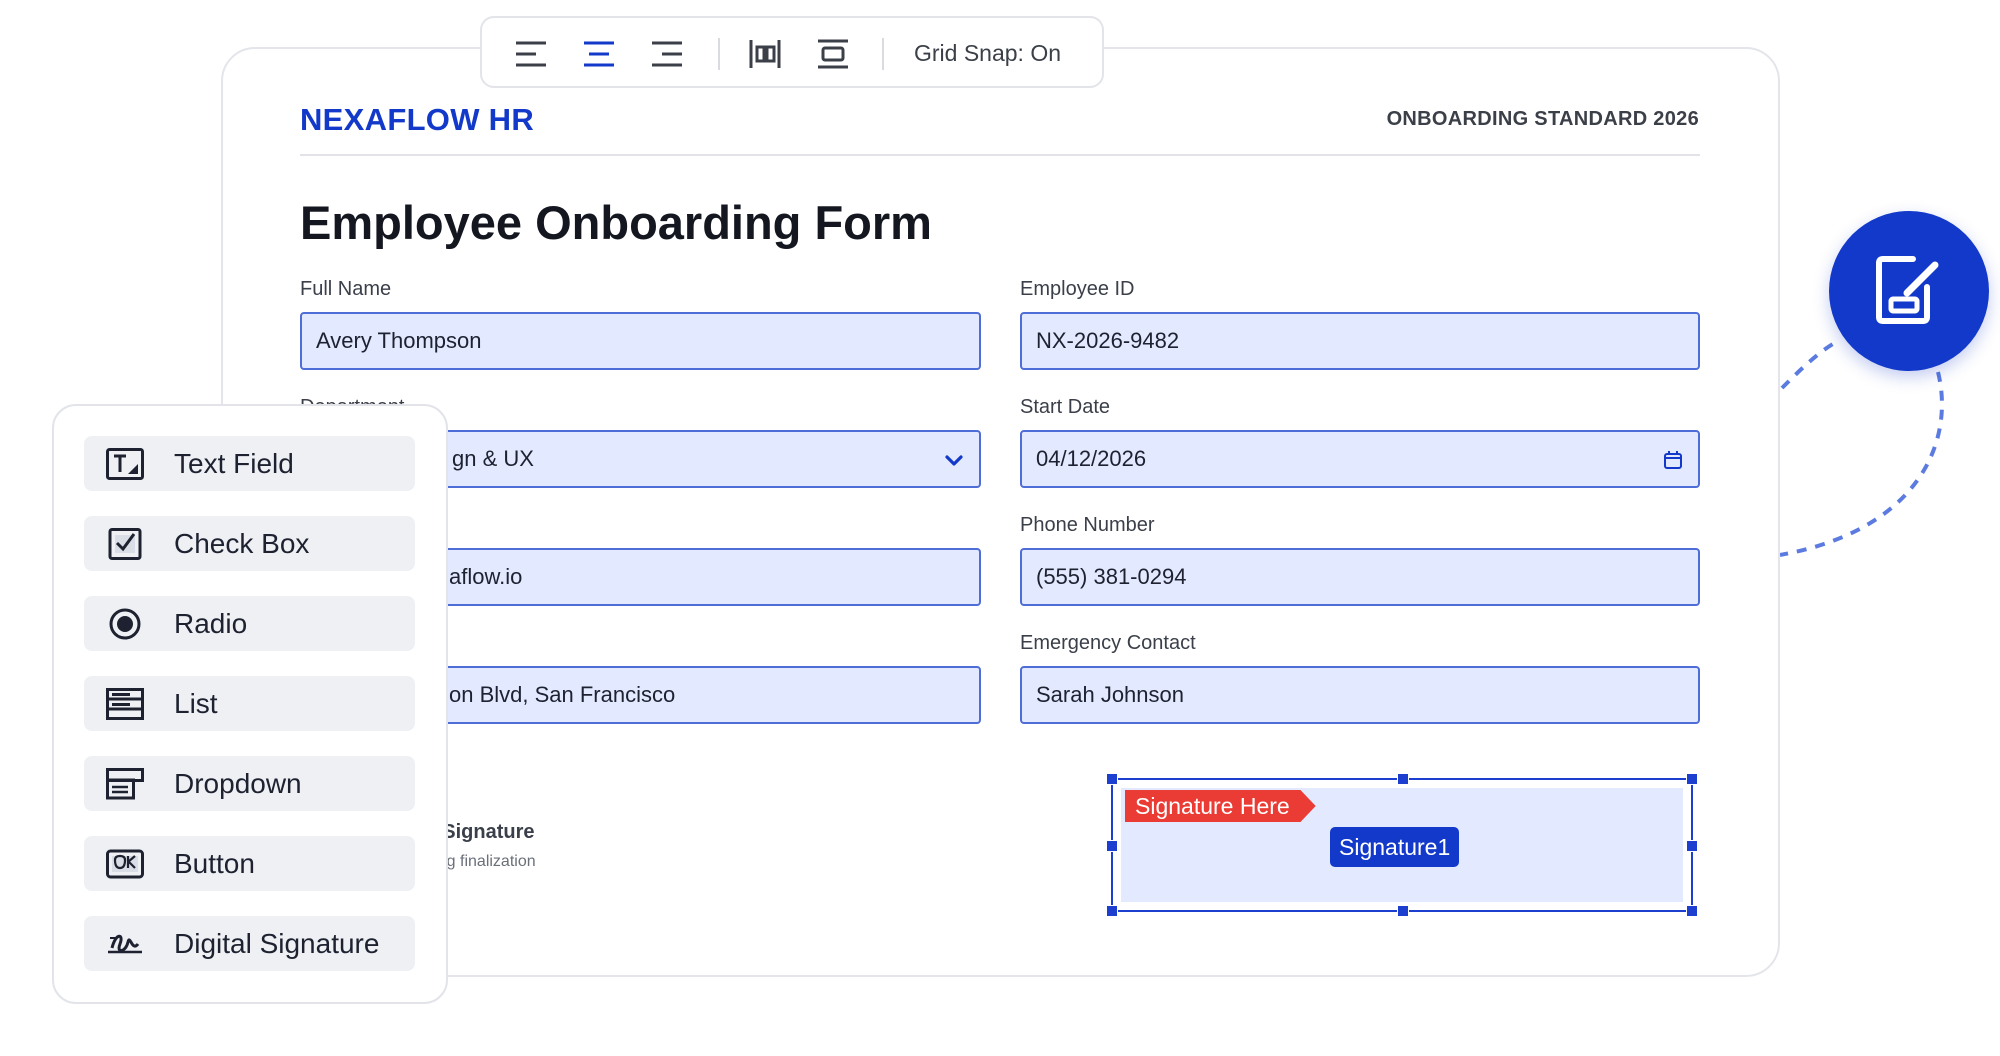 This screenshot has width=2000, height=1056. I want to click on signature-field-box: Signature Here Signature1, so click(1402, 845).